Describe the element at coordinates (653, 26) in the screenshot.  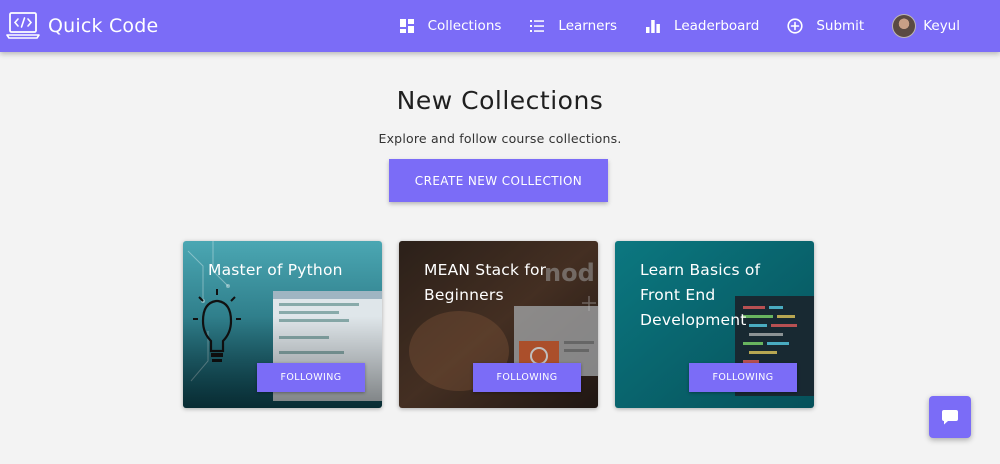
I see `bar-chart-icon` at that location.